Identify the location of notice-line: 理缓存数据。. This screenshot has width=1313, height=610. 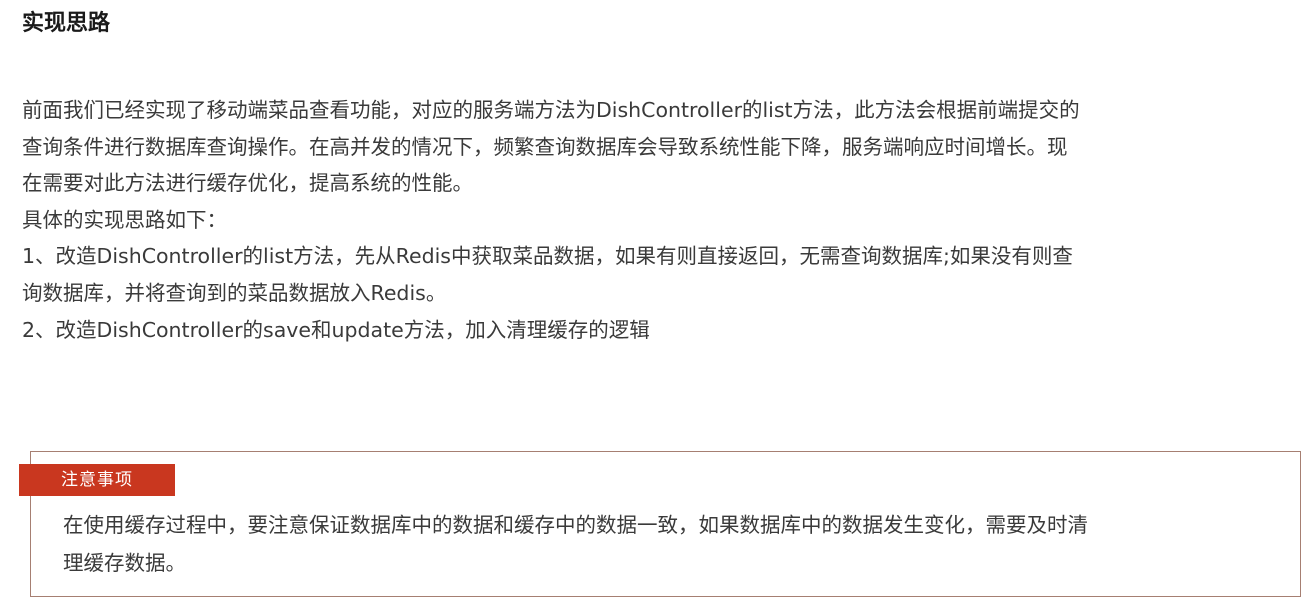
(124, 563).